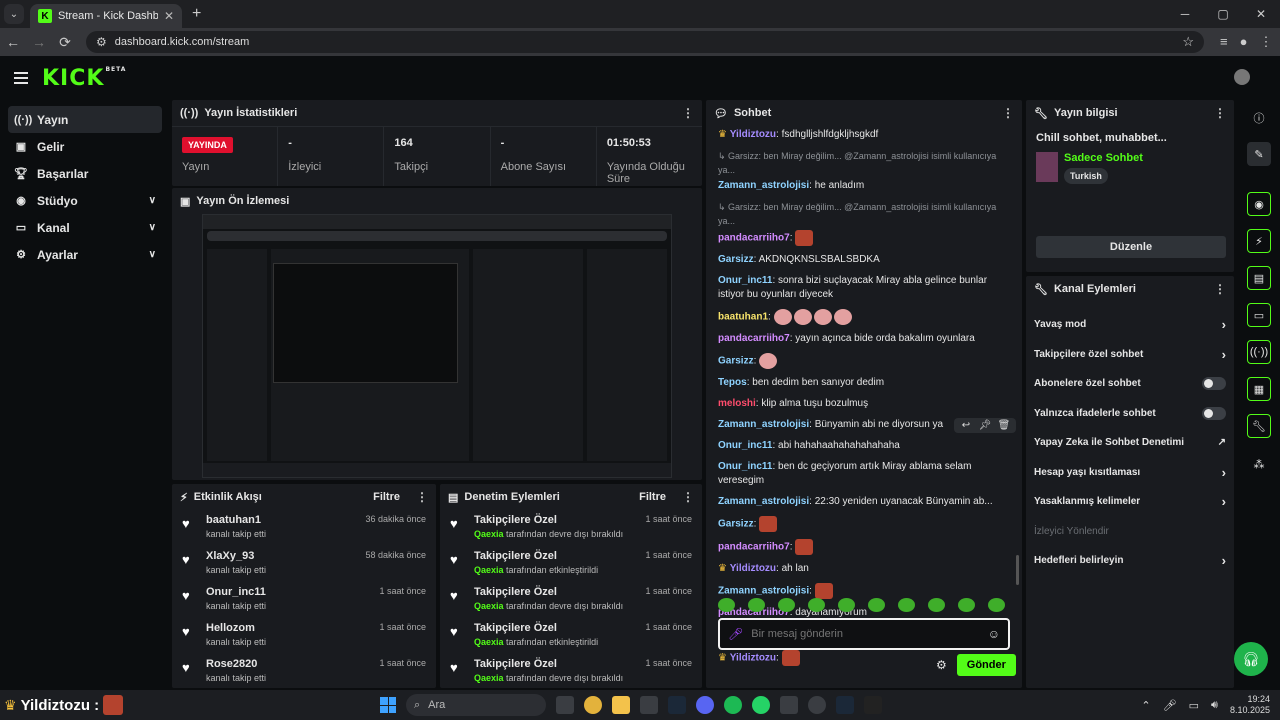  I want to click on chat-username: baatuhan1, so click(743, 317).